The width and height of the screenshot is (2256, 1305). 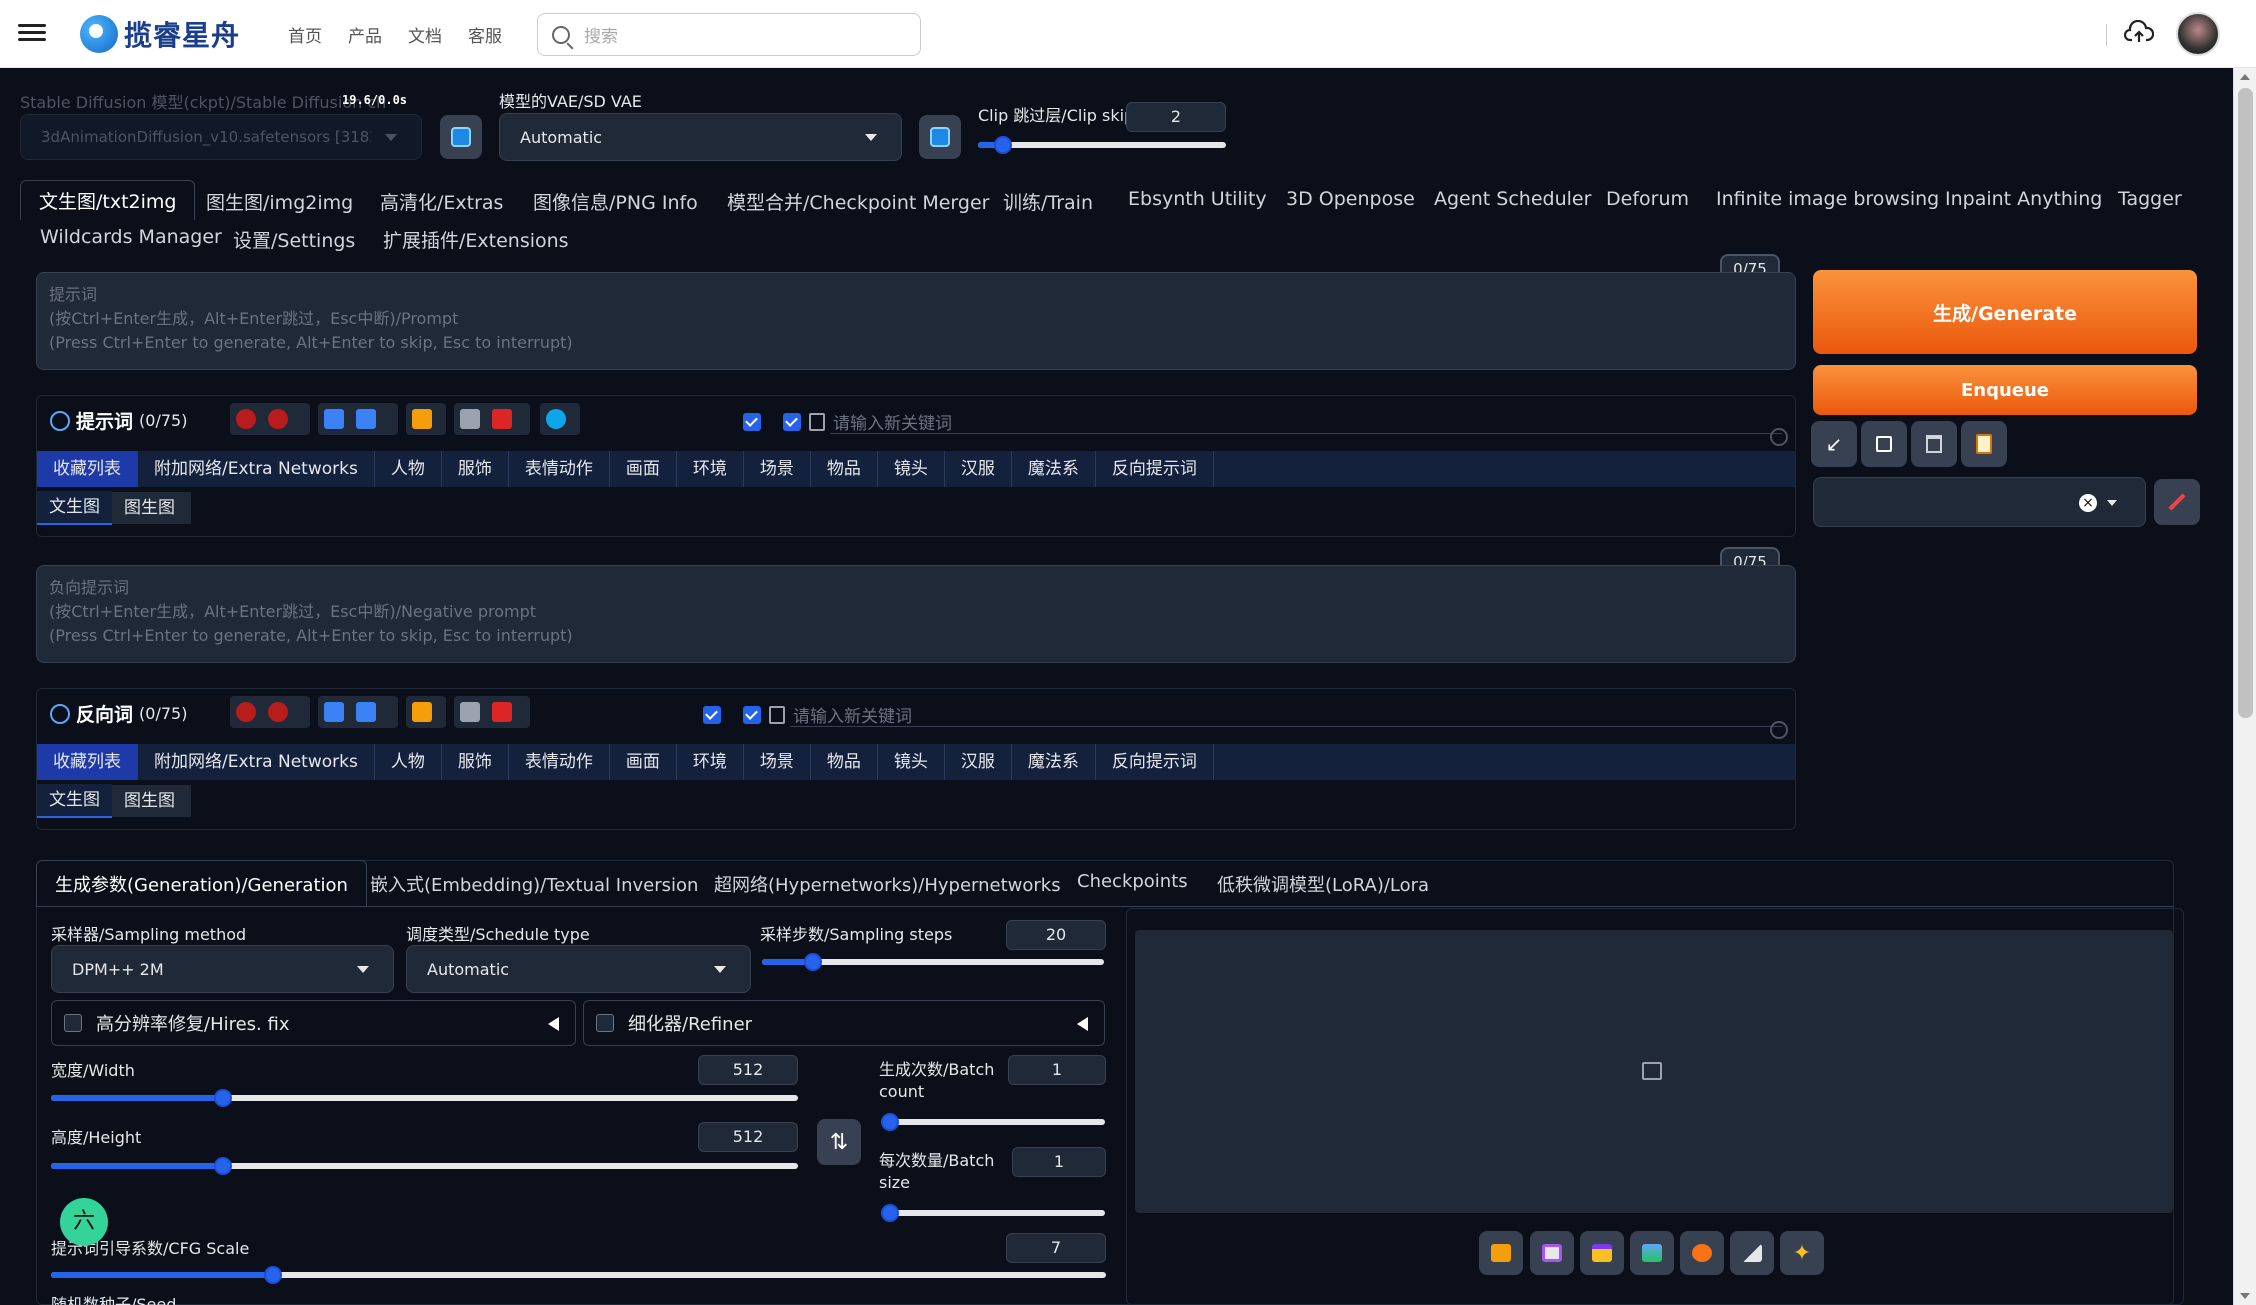 I want to click on tab-hypernetworks: 超网络(Hypernetworks)/Hypernetworks, so click(x=887, y=884).